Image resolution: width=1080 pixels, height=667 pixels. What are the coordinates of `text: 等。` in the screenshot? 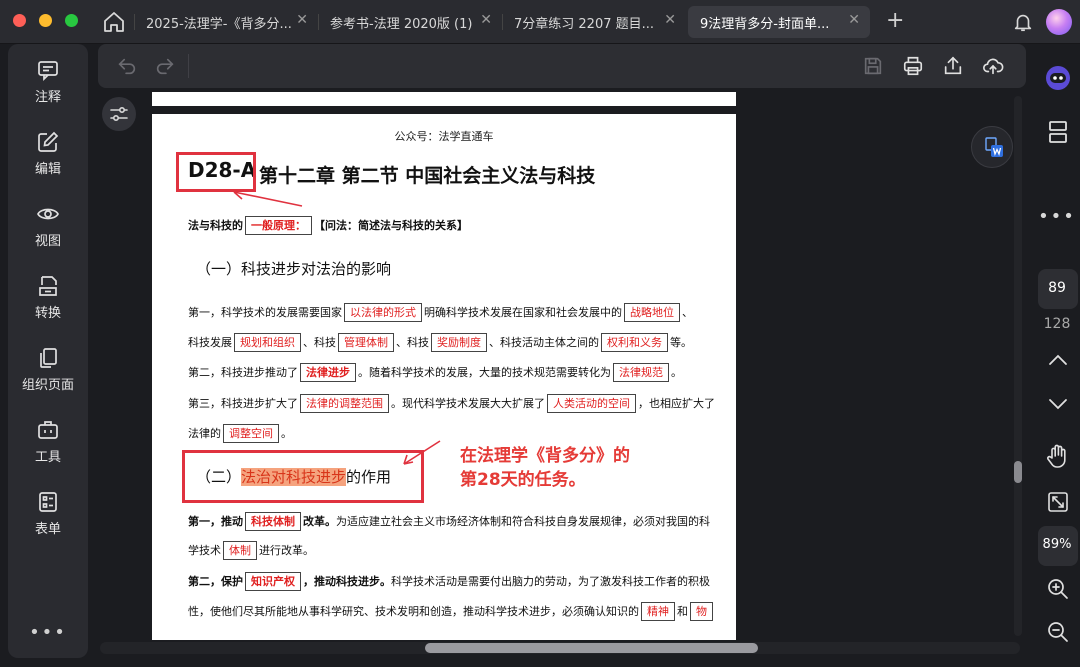 It's located at (681, 342).